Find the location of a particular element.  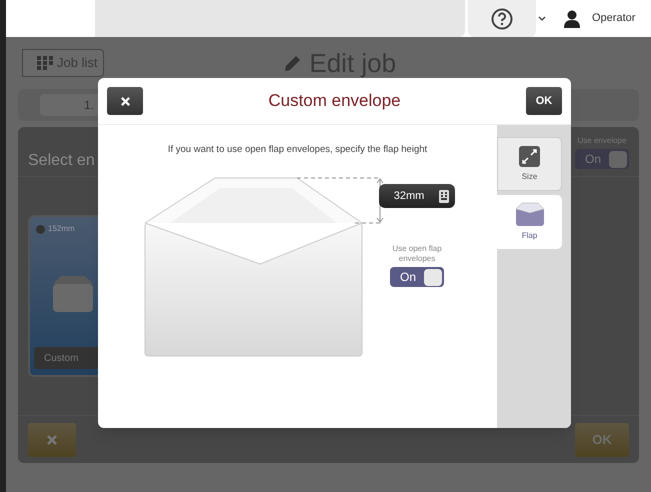

user-icon is located at coordinates (572, 19).